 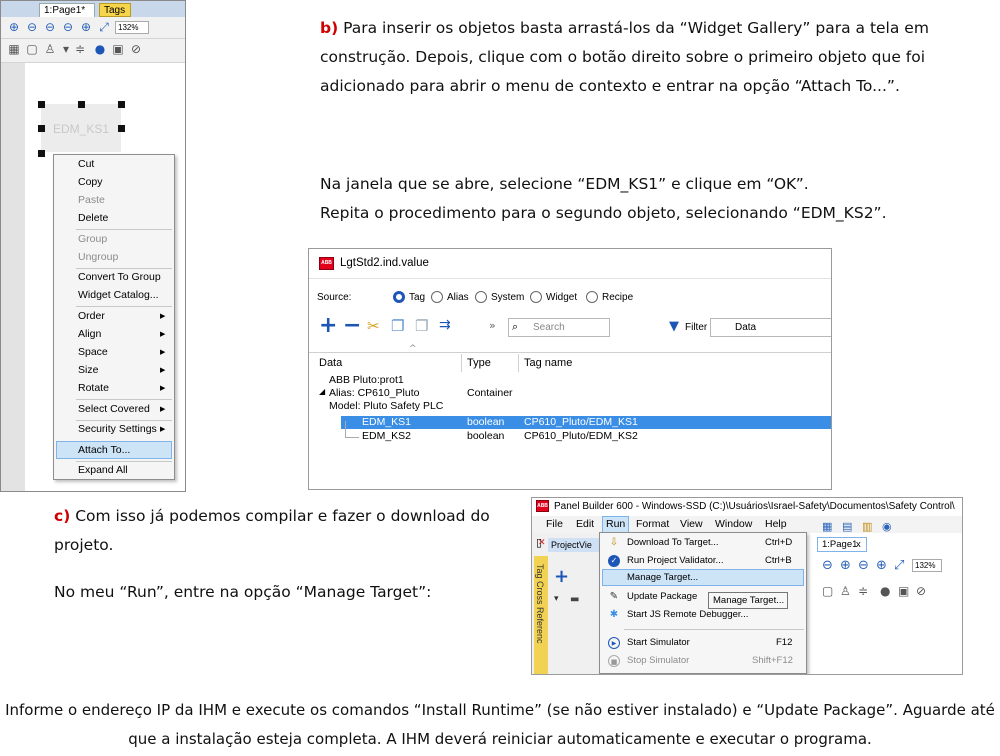 What do you see at coordinates (91, 200) in the screenshot?
I see `menu-item-paste: Paste` at bounding box center [91, 200].